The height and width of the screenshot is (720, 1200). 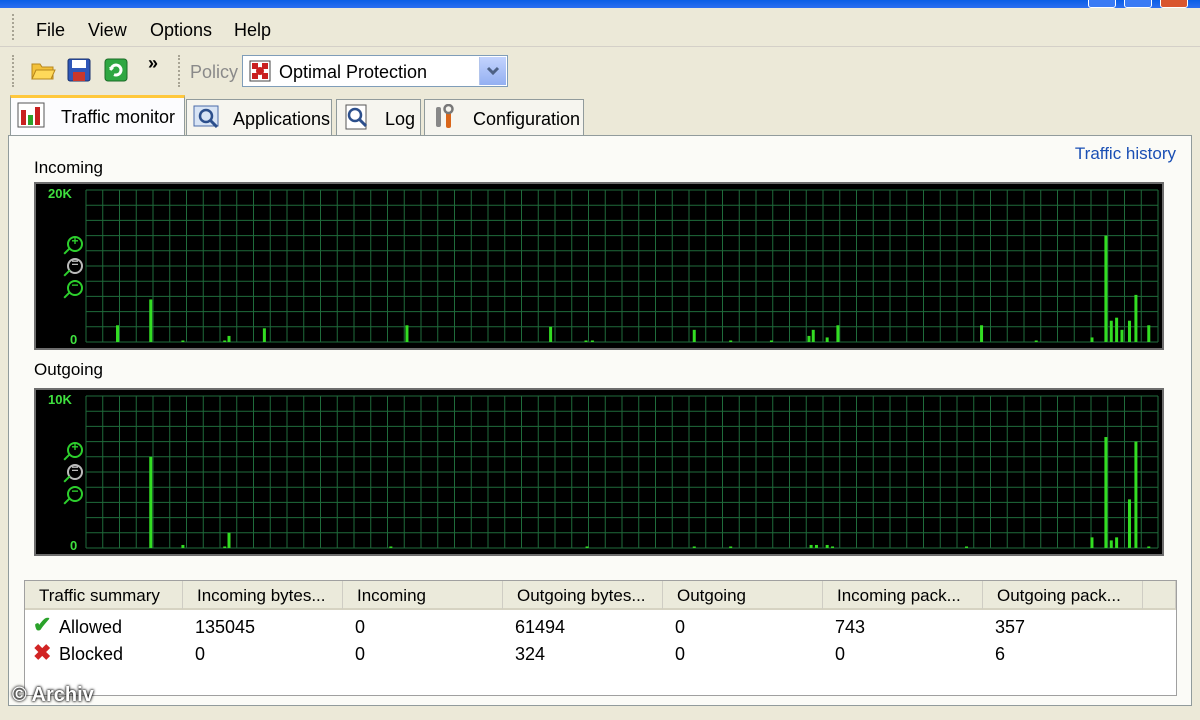 What do you see at coordinates (252, 30) in the screenshot?
I see `menu-help: Help` at bounding box center [252, 30].